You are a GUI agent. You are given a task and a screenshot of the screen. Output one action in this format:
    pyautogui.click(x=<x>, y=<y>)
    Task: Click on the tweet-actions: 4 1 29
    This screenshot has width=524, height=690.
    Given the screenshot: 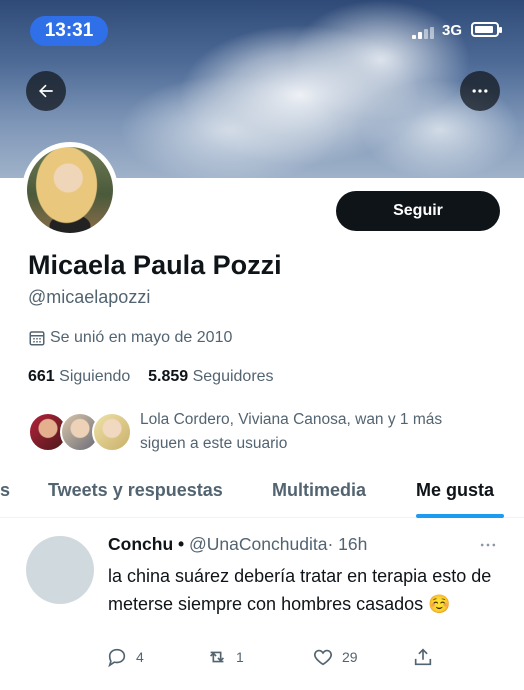 What is the action you would take?
    pyautogui.click(x=276, y=659)
    